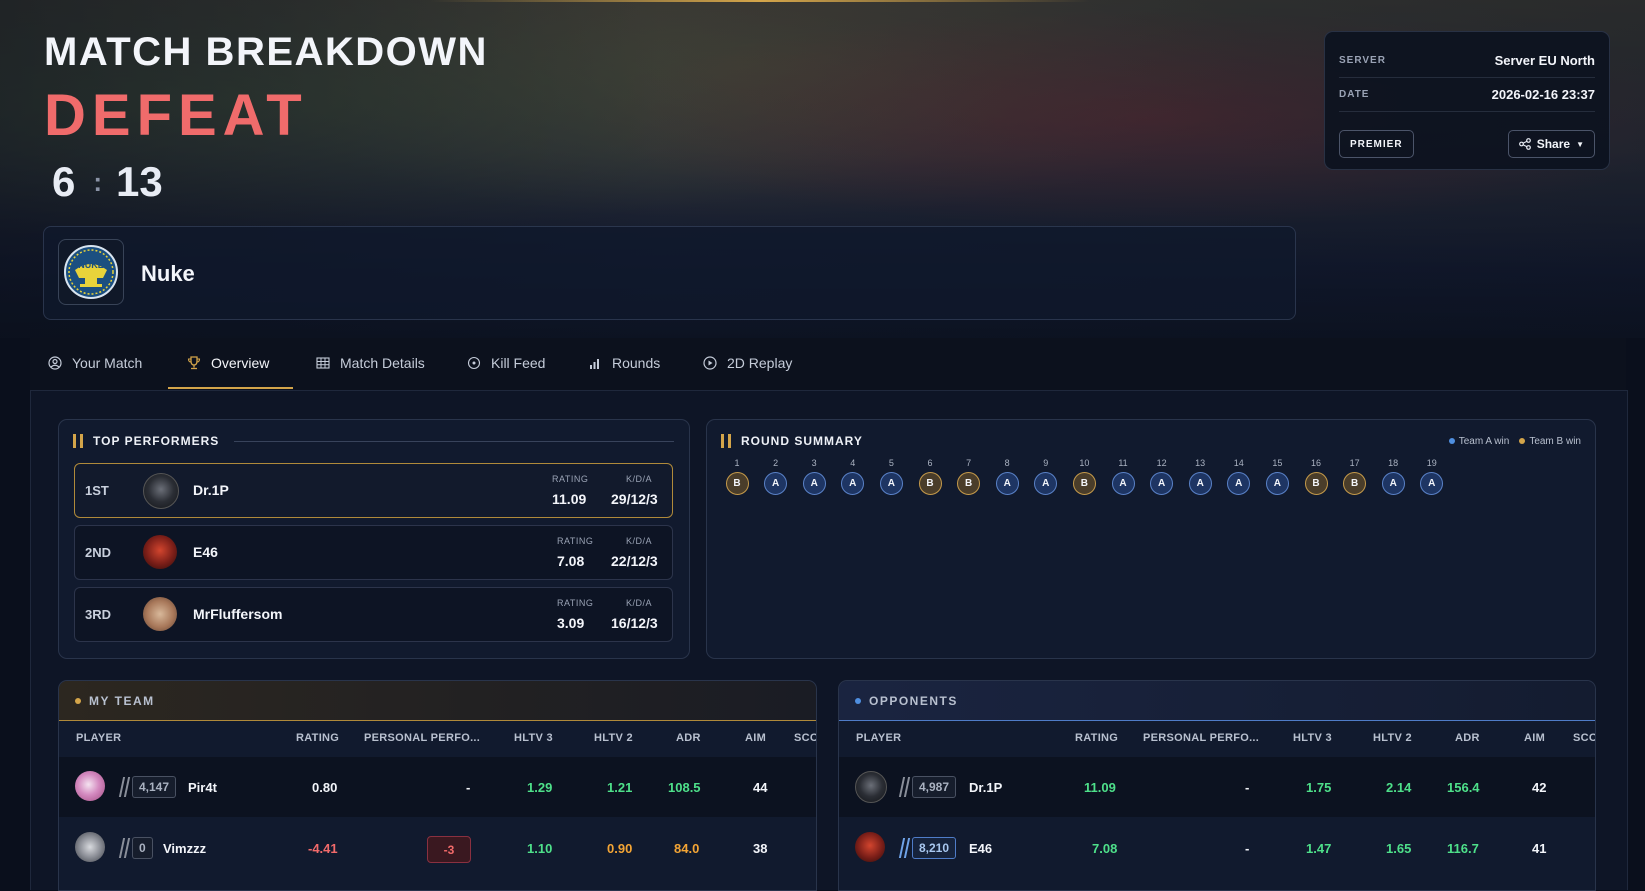 The height and width of the screenshot is (891, 1645). I want to click on tab-kill-feed-label: Kill Feed, so click(518, 363).